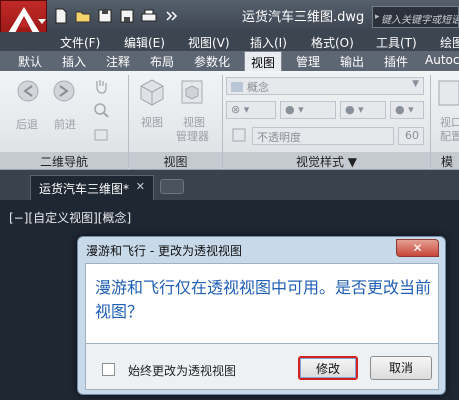 This screenshot has height=400, width=459. I want to click on view-label: 视图, so click(152, 122).